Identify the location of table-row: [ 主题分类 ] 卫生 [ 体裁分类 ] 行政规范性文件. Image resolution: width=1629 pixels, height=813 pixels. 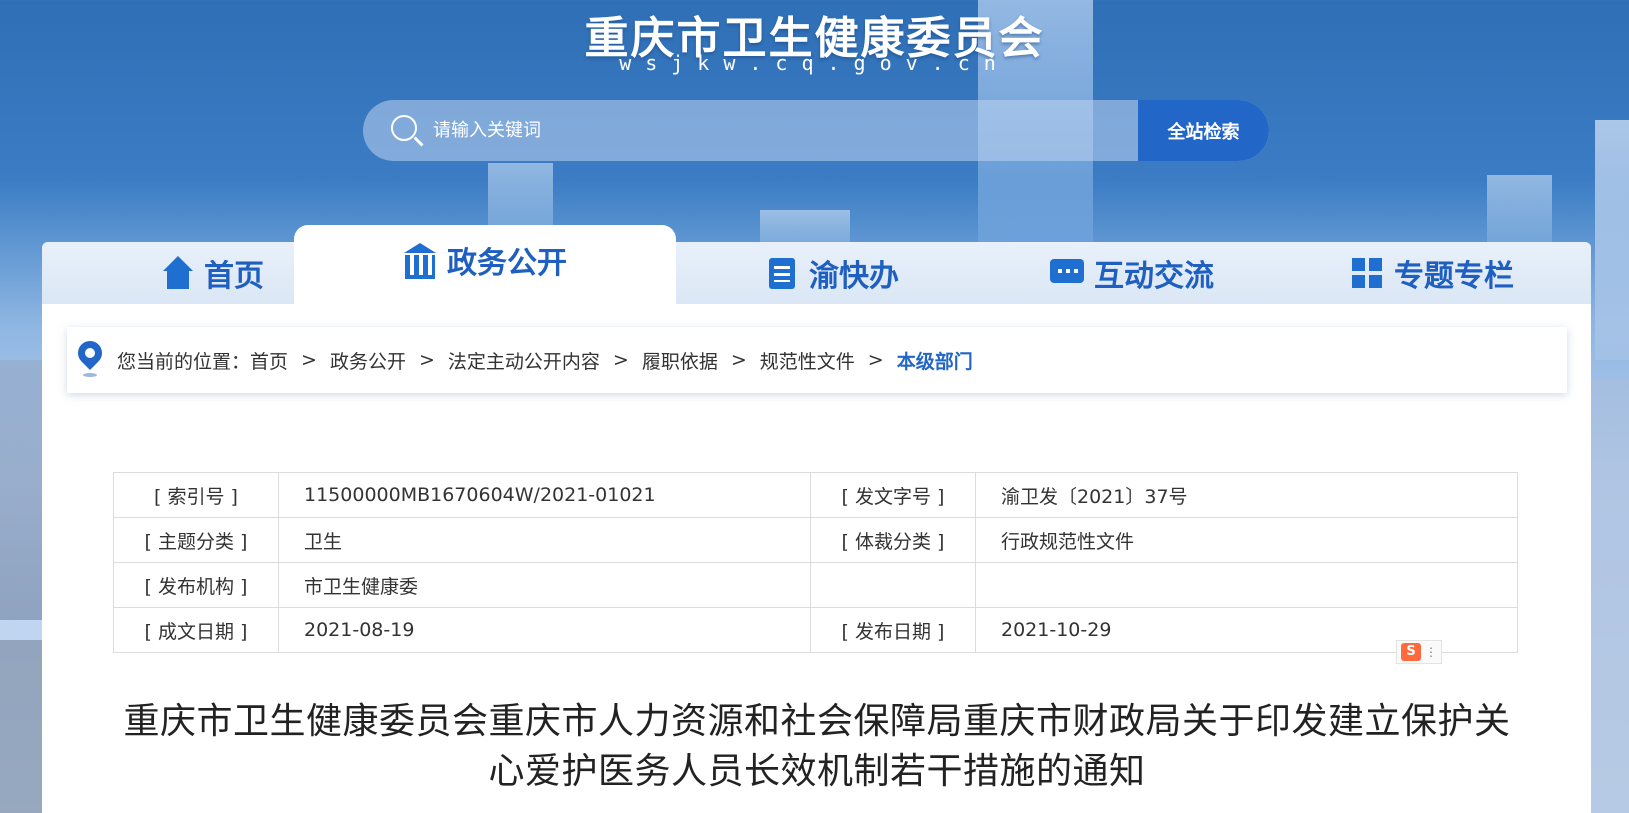
(815, 540).